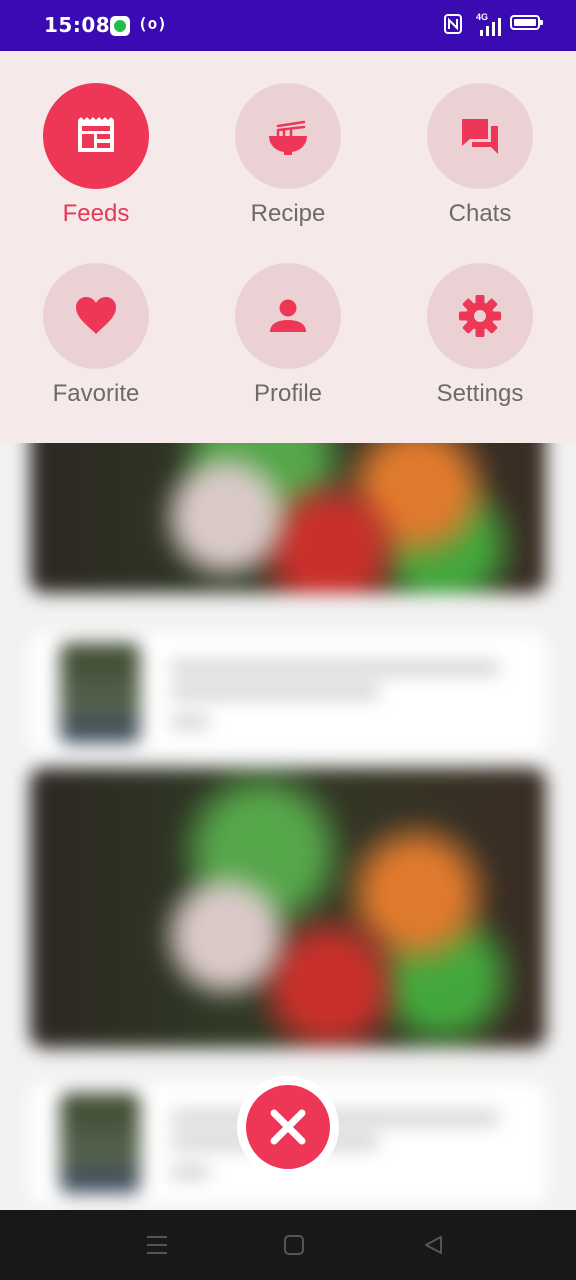 This screenshot has height=1280, width=576. Describe the element at coordinates (288, 393) in the screenshot. I see `menu-label: Profile` at that location.